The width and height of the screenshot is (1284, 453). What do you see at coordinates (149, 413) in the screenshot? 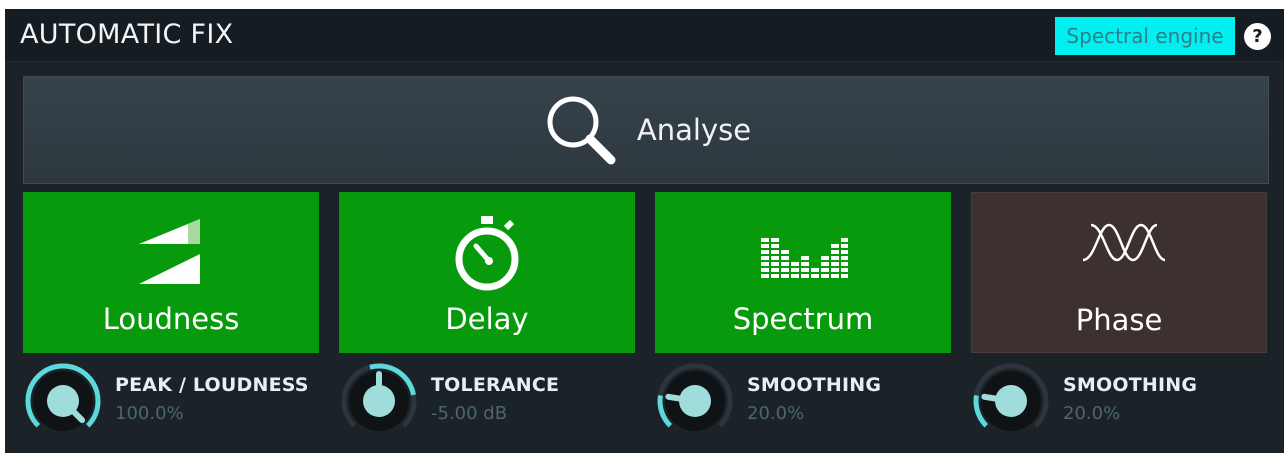
I see `control-value: 100.0%` at bounding box center [149, 413].